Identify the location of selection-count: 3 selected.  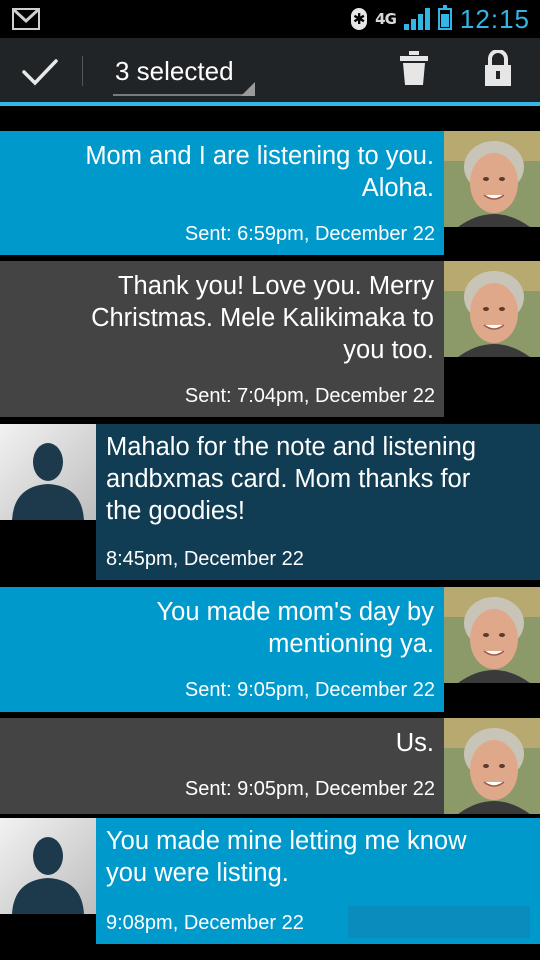
(174, 71).